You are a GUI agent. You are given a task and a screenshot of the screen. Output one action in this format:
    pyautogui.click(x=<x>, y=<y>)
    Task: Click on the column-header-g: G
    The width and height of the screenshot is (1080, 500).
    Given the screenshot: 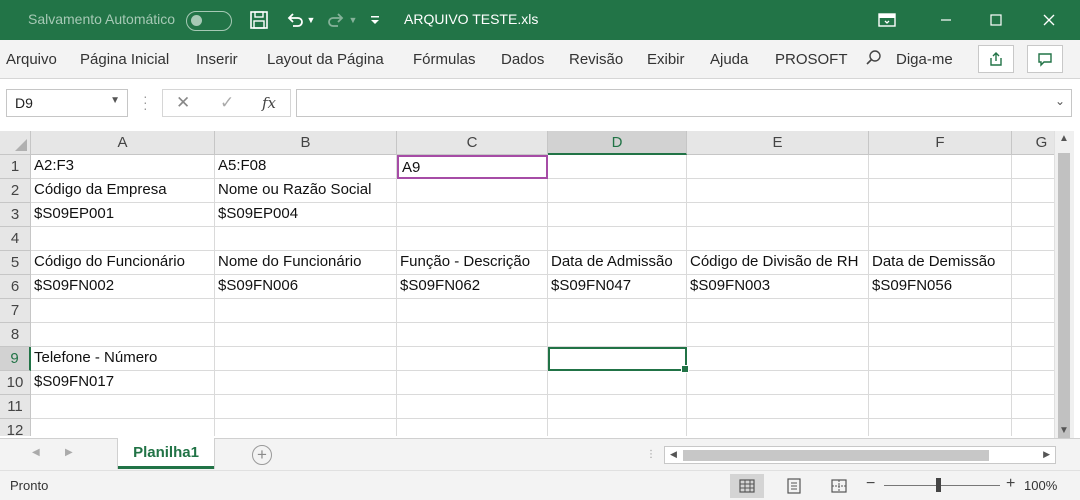 What is the action you would take?
    pyautogui.click(x=1033, y=143)
    